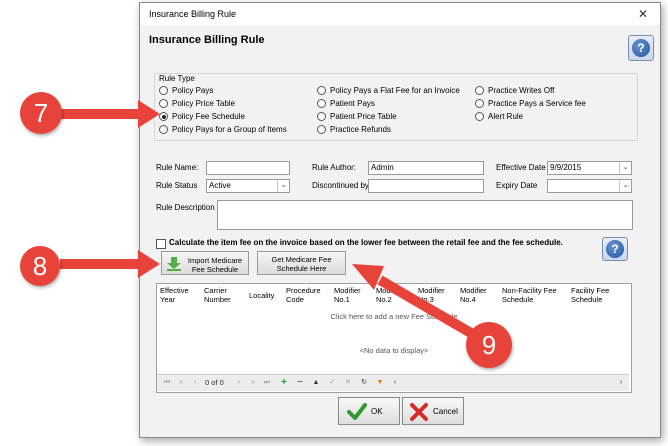 The image size is (668, 446). I want to click on arrow-7-icon, so click(110, 114).